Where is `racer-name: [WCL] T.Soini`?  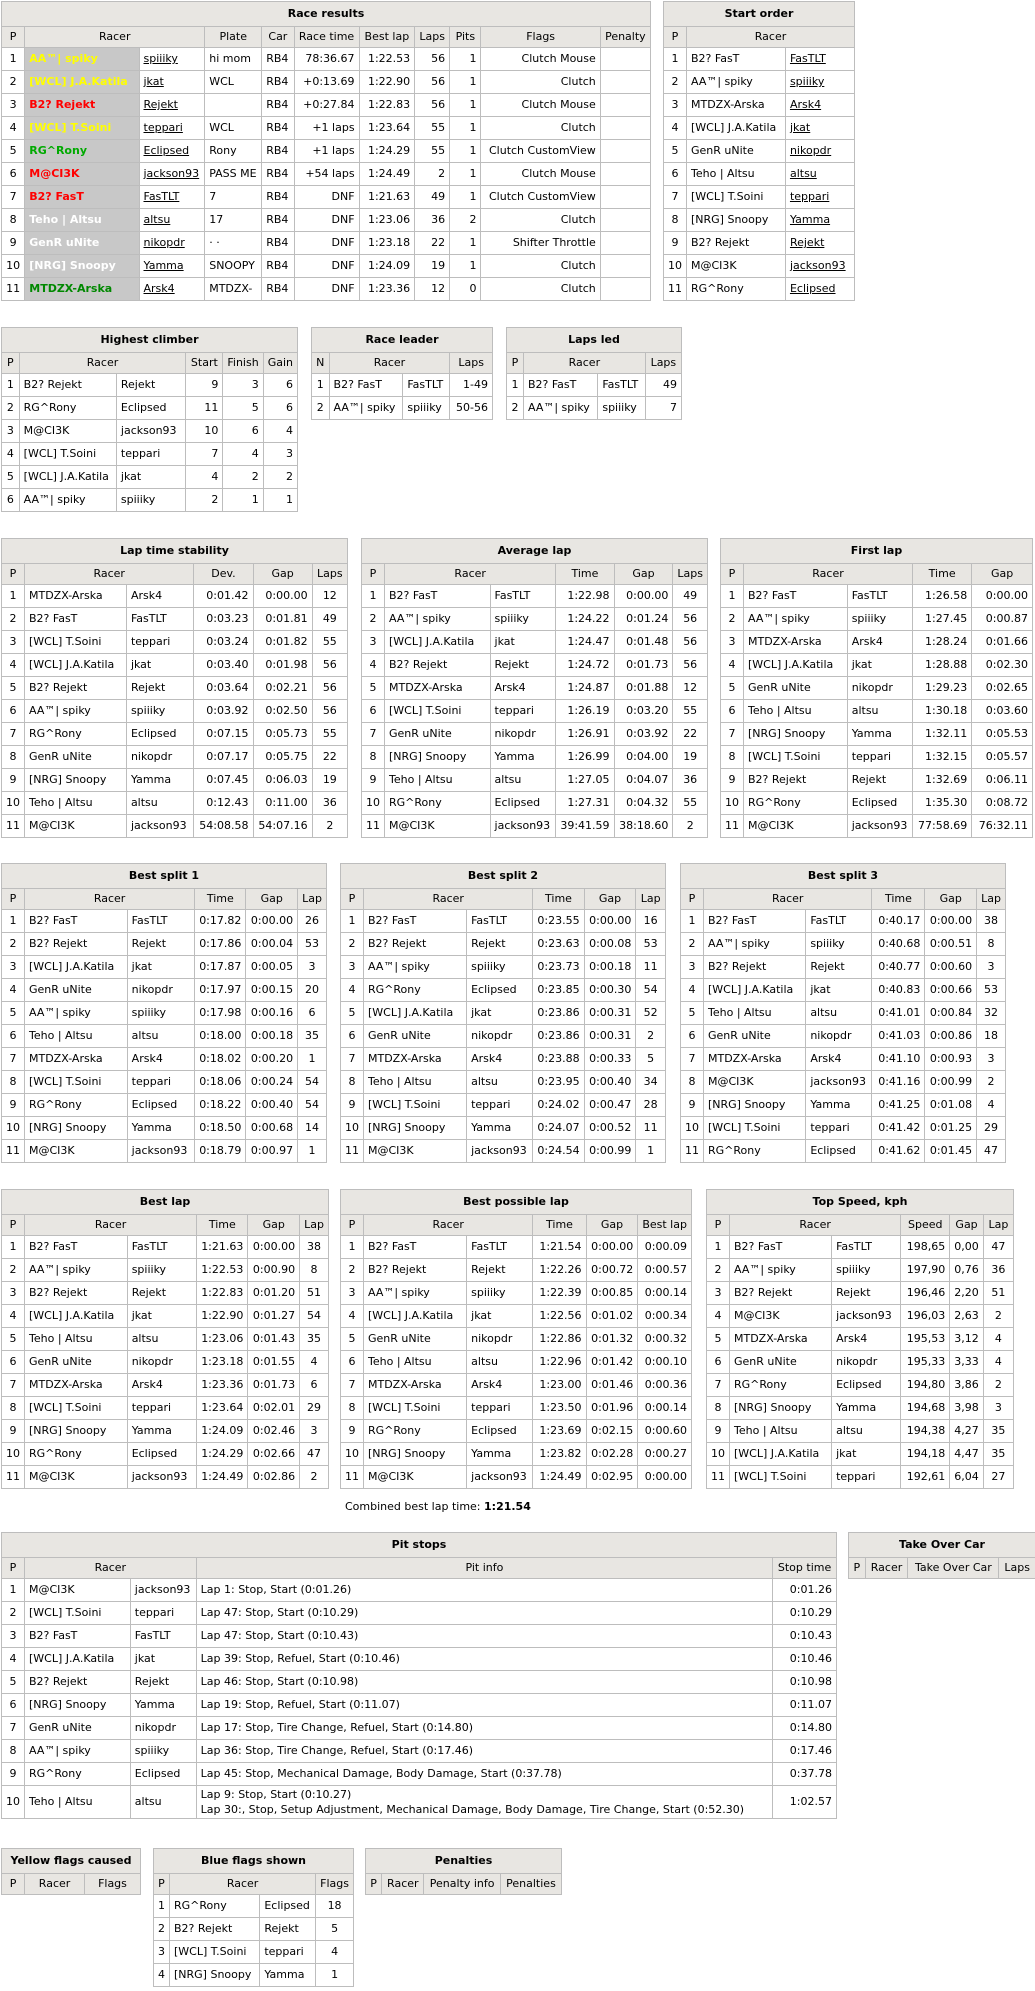 racer-name: [WCL] T.Soini is located at coordinates (67, 454).